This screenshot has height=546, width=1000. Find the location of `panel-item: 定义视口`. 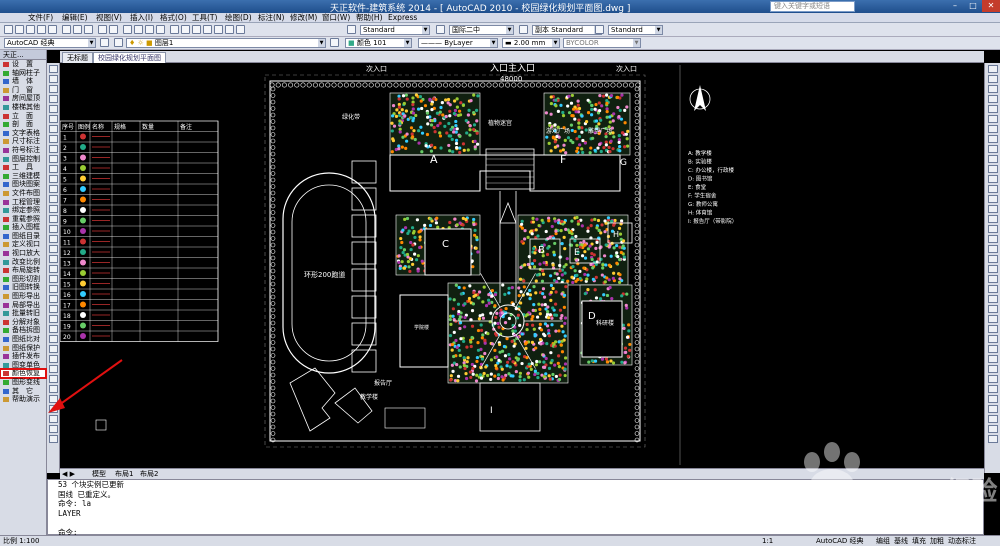

panel-item: 定义视口 is located at coordinates (23, 244).